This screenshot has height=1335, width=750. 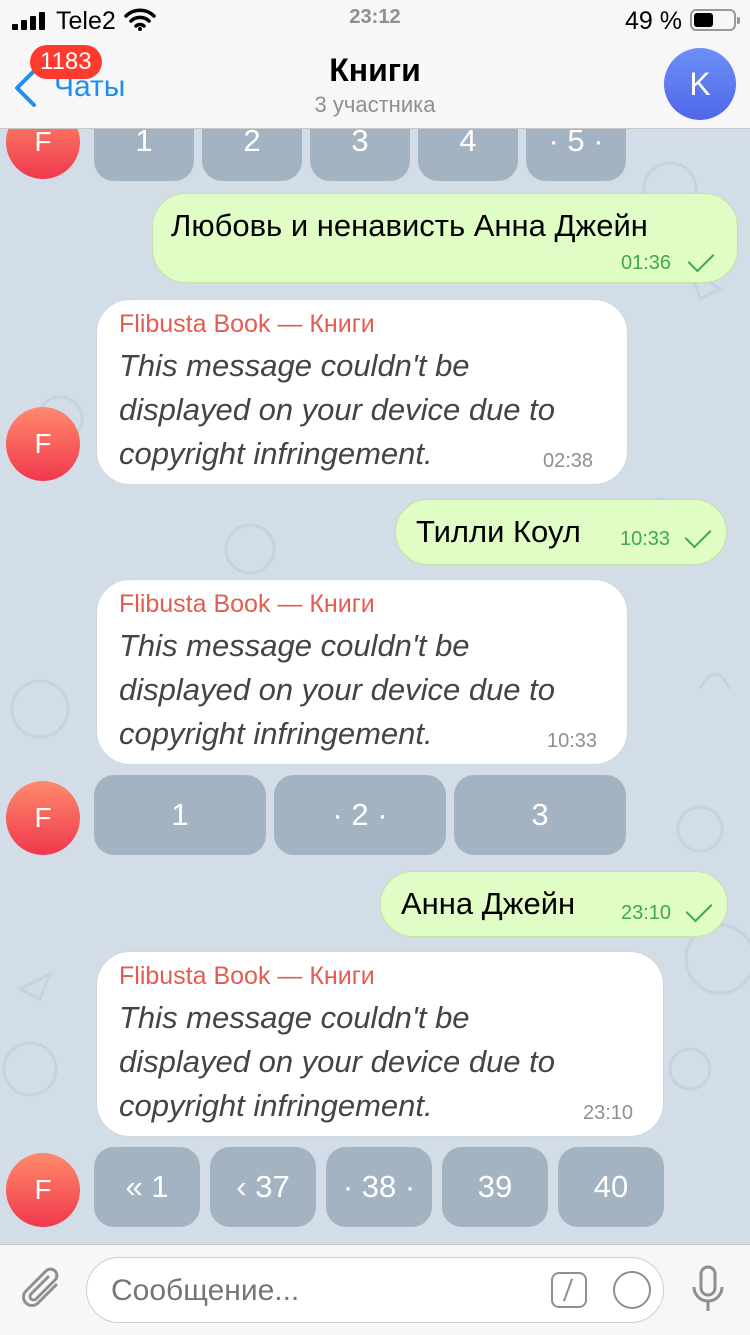 I want to click on message-input, so click(x=321, y=1291).